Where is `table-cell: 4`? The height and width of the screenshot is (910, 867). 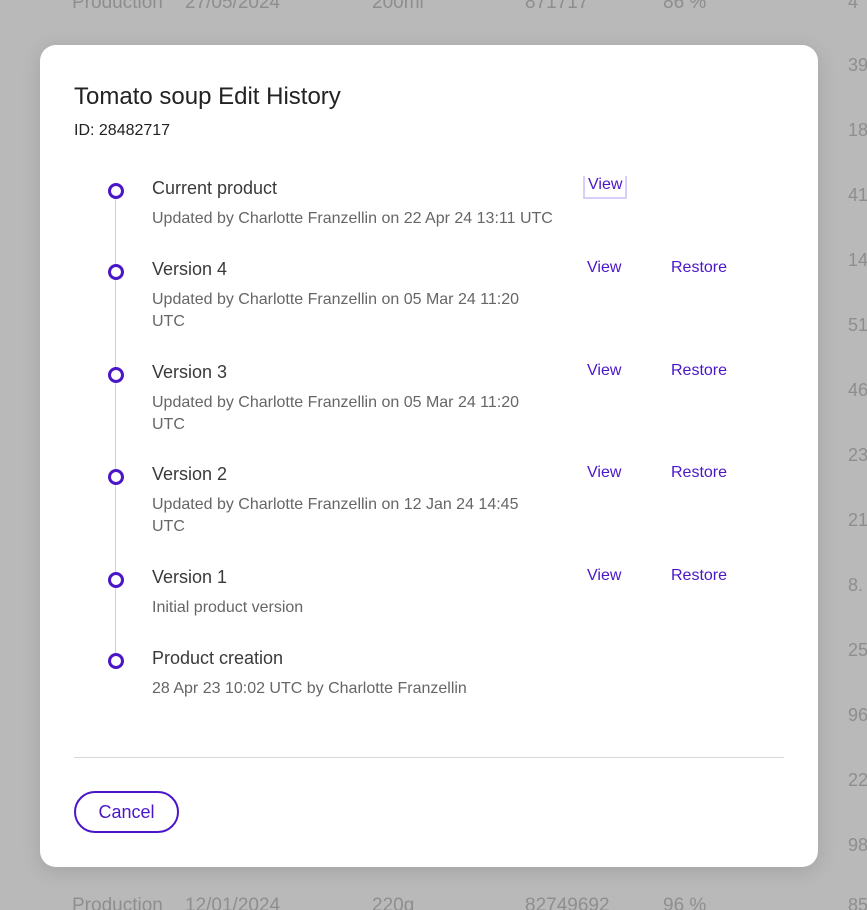
table-cell: 4 is located at coordinates (853, 6).